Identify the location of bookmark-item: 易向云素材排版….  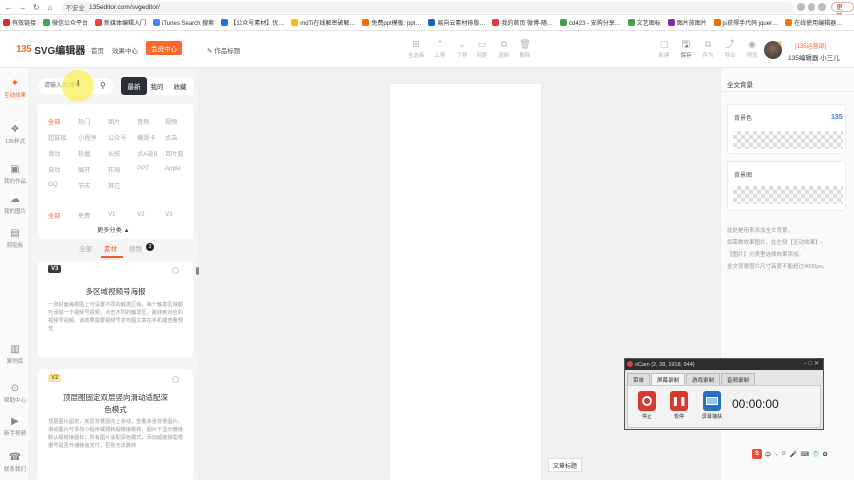
(456, 22).